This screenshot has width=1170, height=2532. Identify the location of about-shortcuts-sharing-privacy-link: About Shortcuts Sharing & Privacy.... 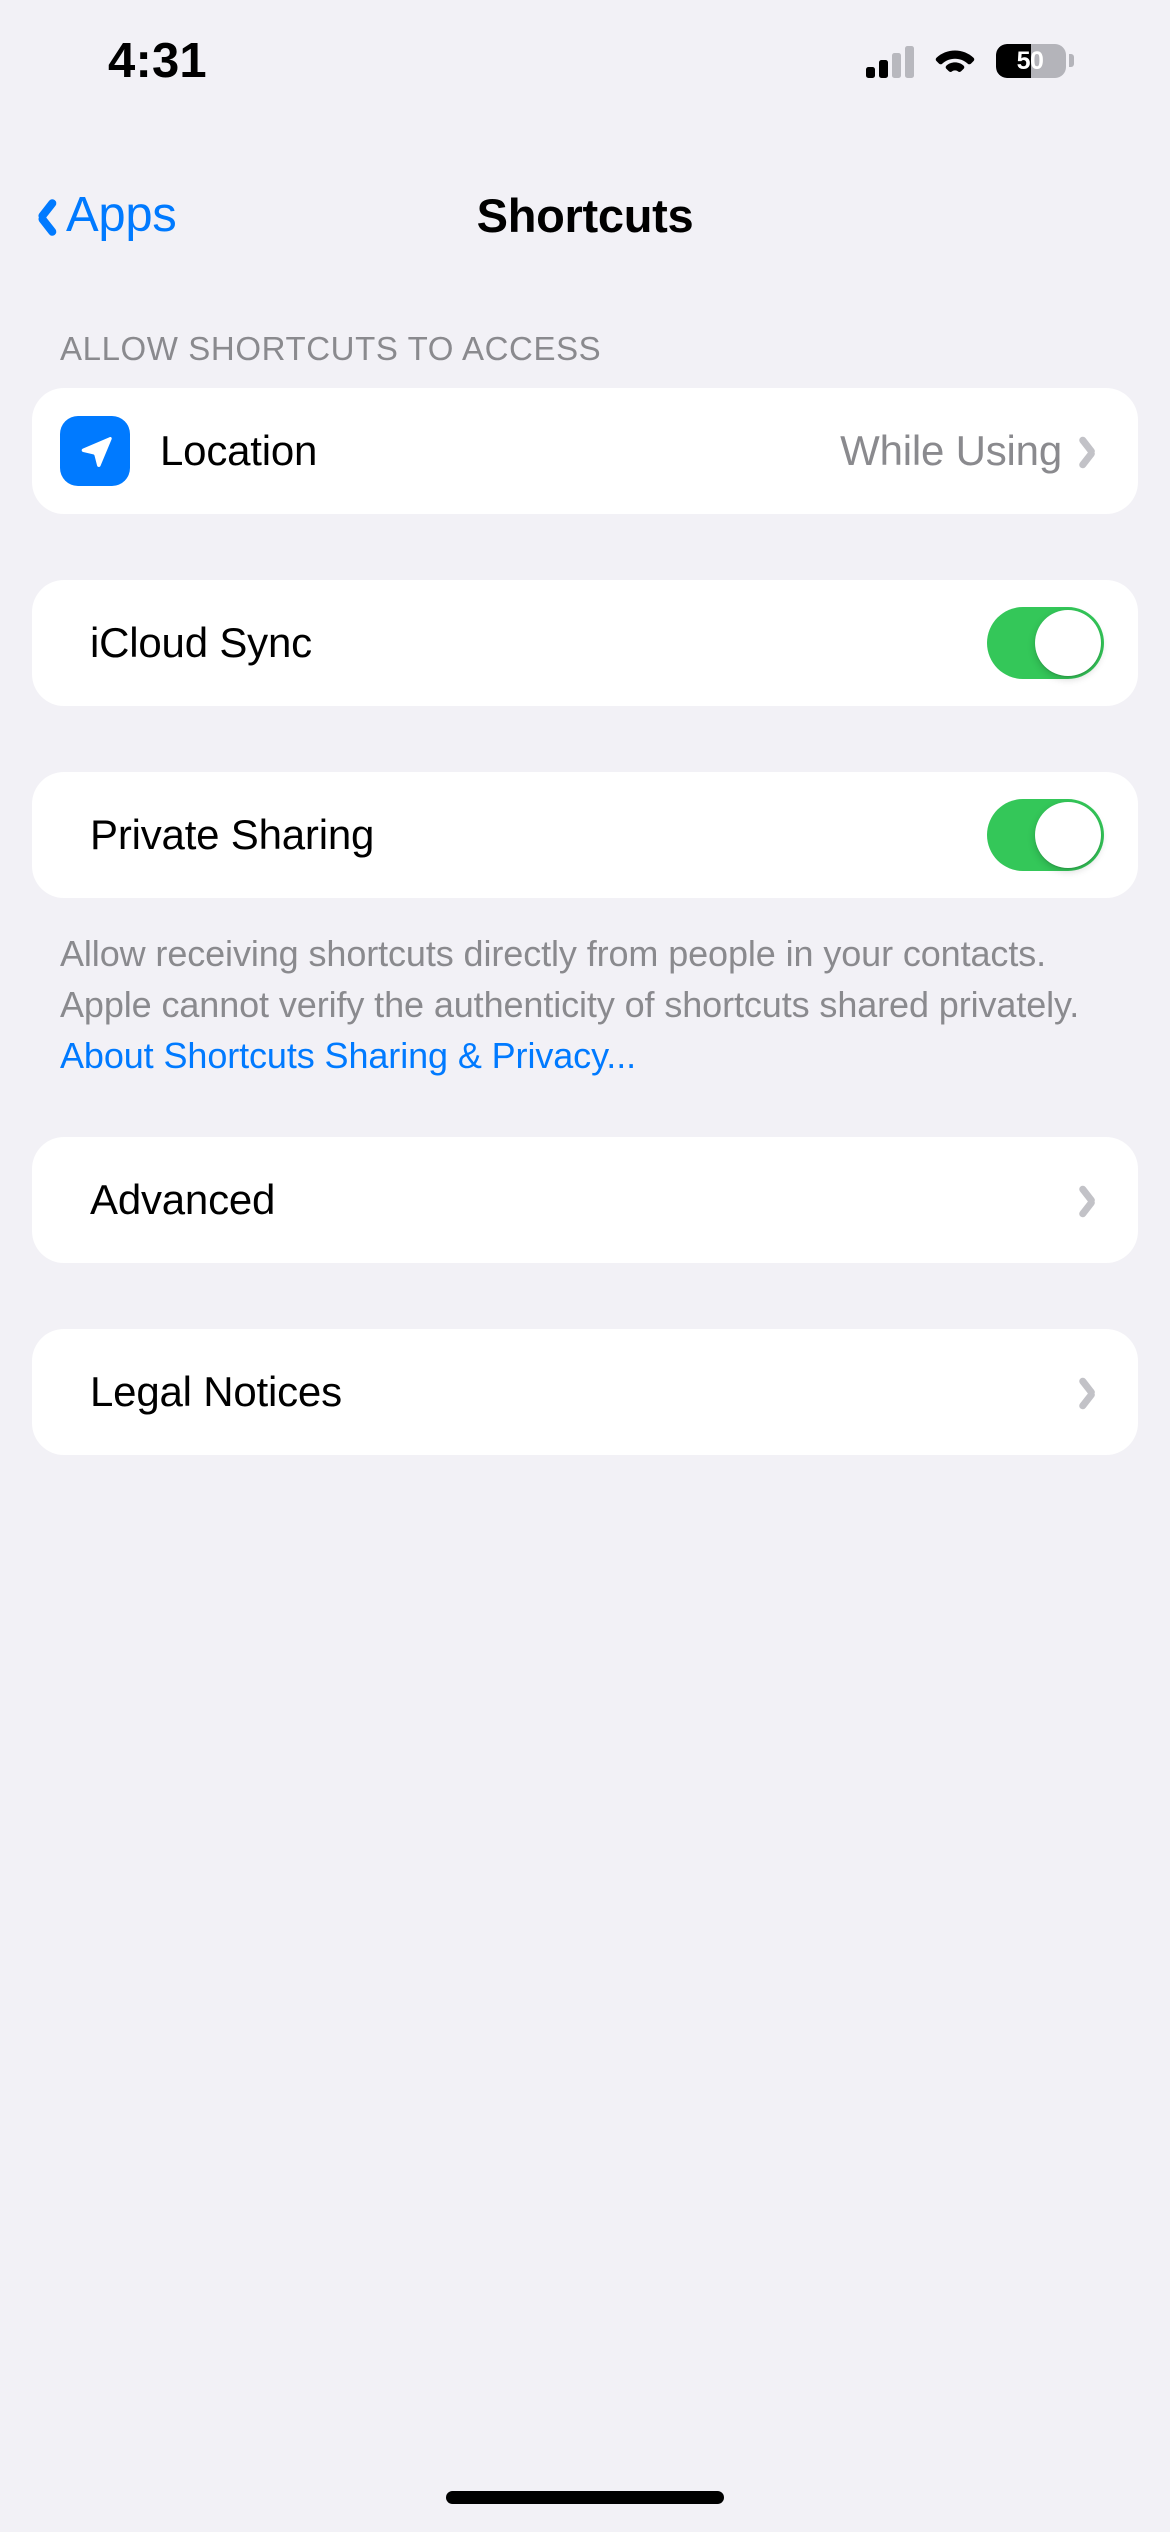
(348, 1055).